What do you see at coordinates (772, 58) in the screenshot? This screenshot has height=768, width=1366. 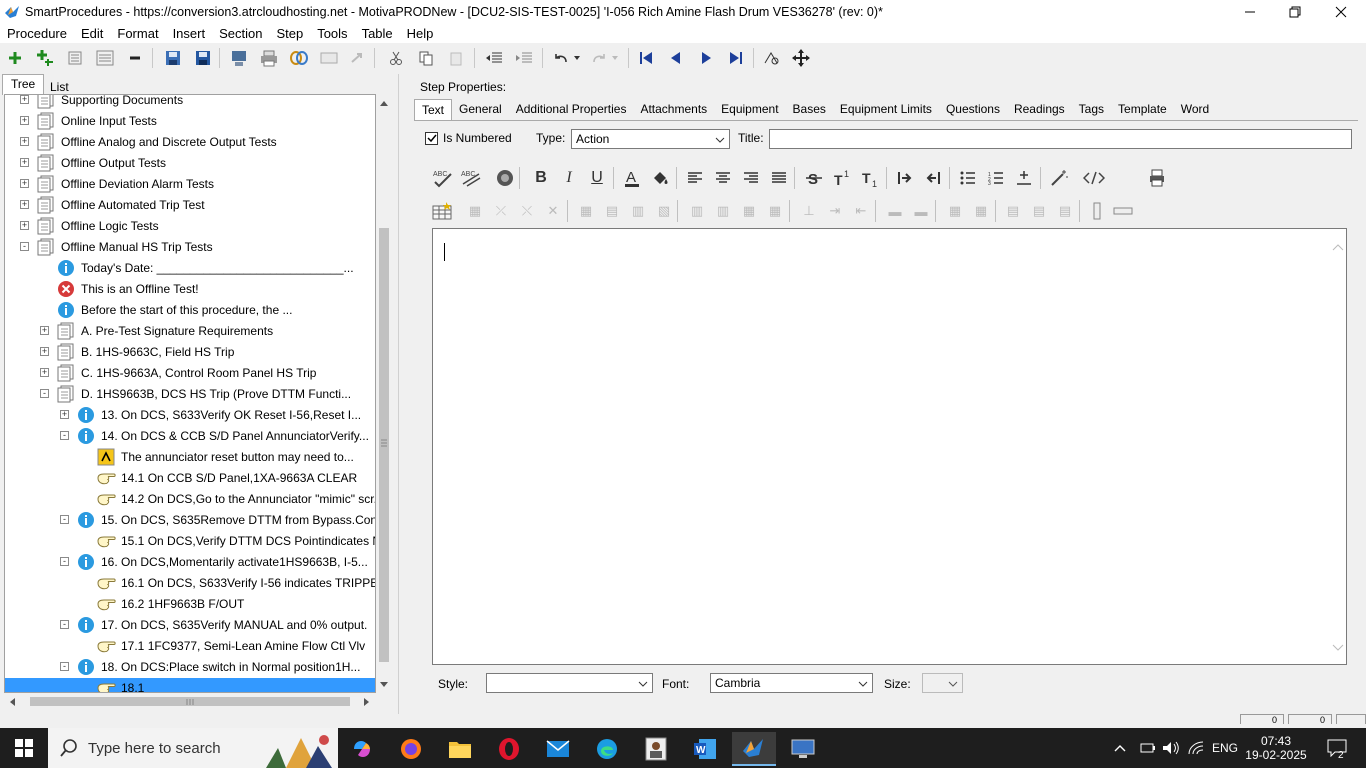 I see `find-icon` at bounding box center [772, 58].